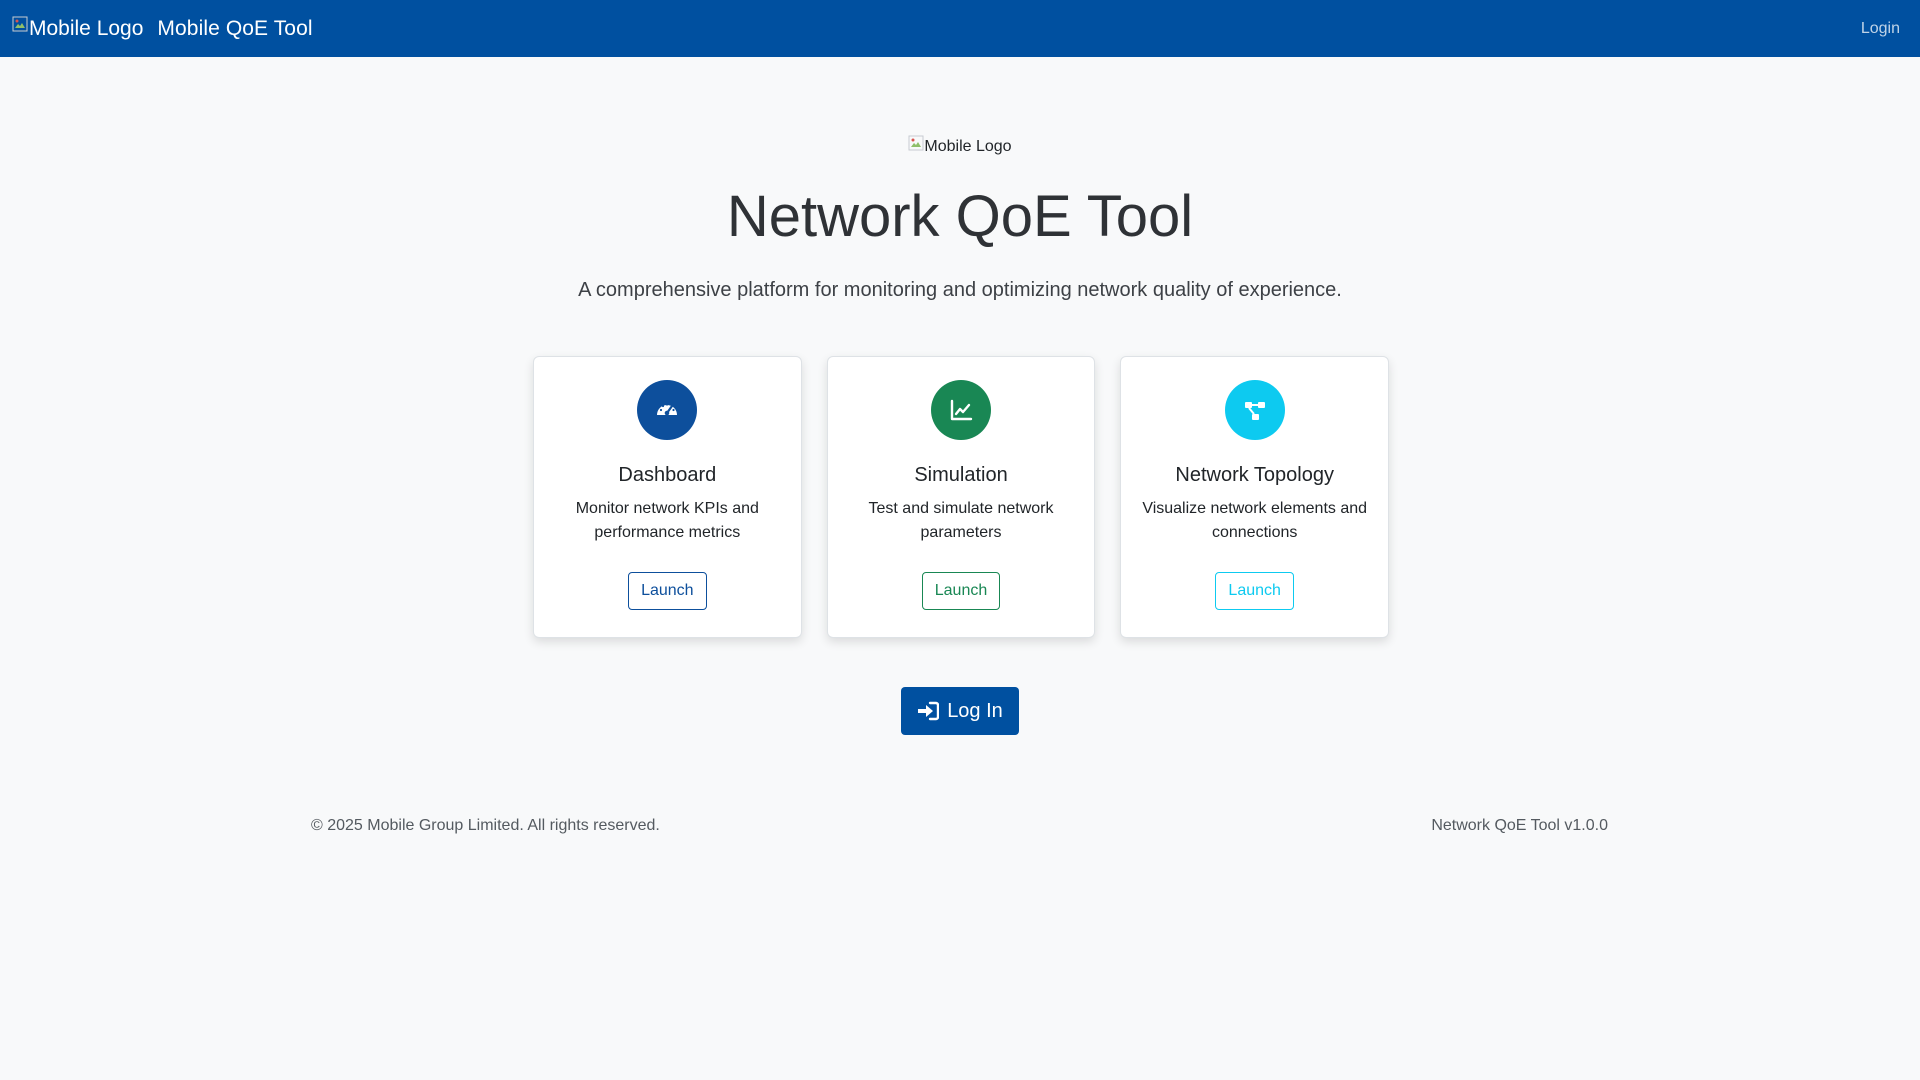 The width and height of the screenshot is (1920, 1080). I want to click on launch-simulation-button: Launch, so click(961, 591).